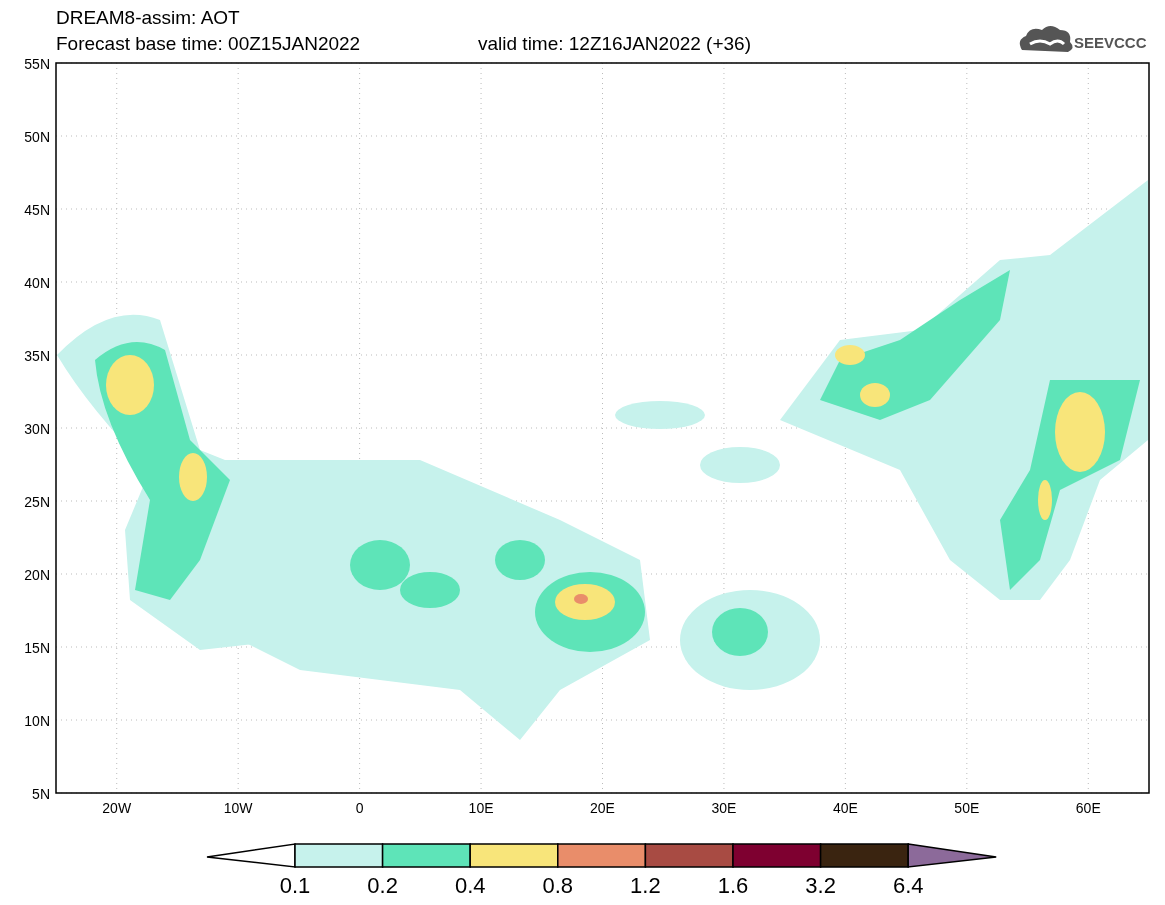 Image resolution: width=1165 pixels, height=905 pixels. What do you see at coordinates (37, 721) in the screenshot?
I see `latitude-label: 10N` at bounding box center [37, 721].